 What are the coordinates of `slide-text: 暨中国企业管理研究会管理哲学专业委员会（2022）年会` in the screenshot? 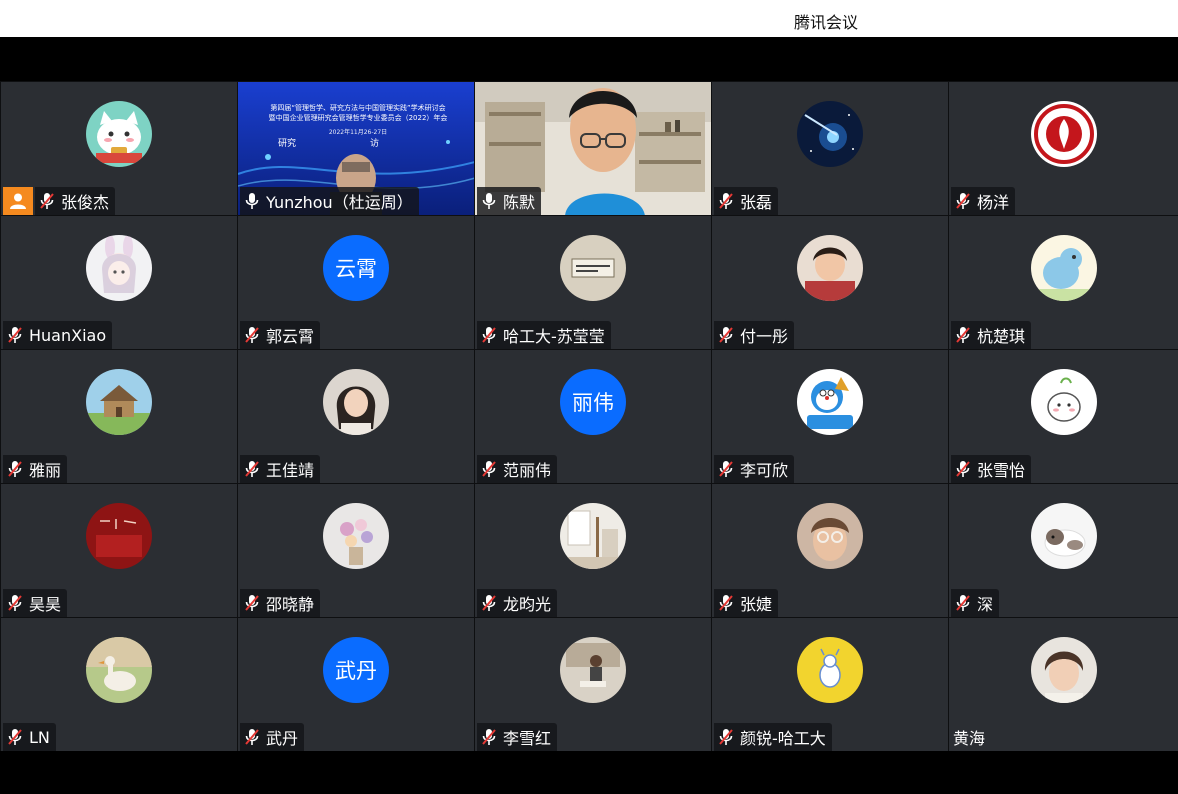 It's located at (358, 118).